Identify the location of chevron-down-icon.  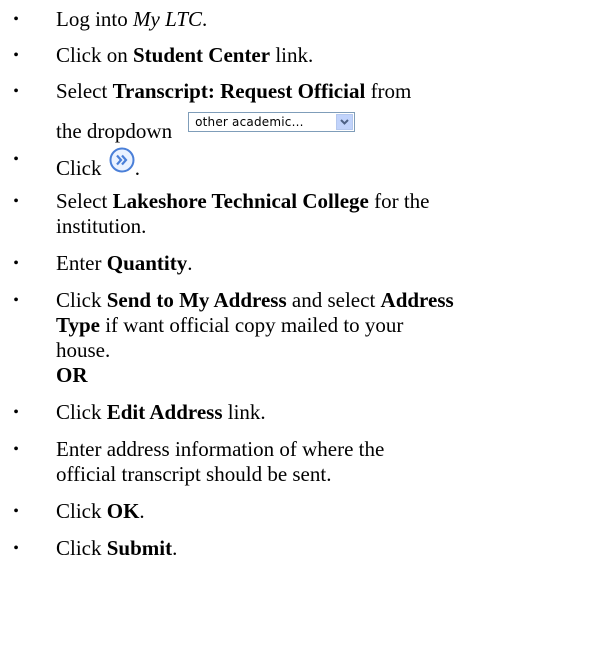
(344, 122).